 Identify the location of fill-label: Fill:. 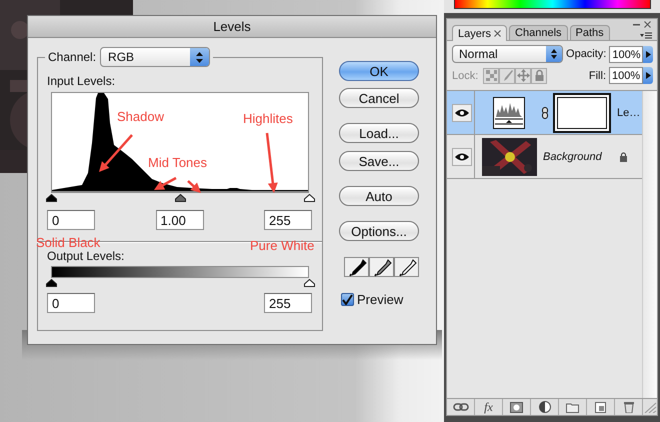
(597, 76).